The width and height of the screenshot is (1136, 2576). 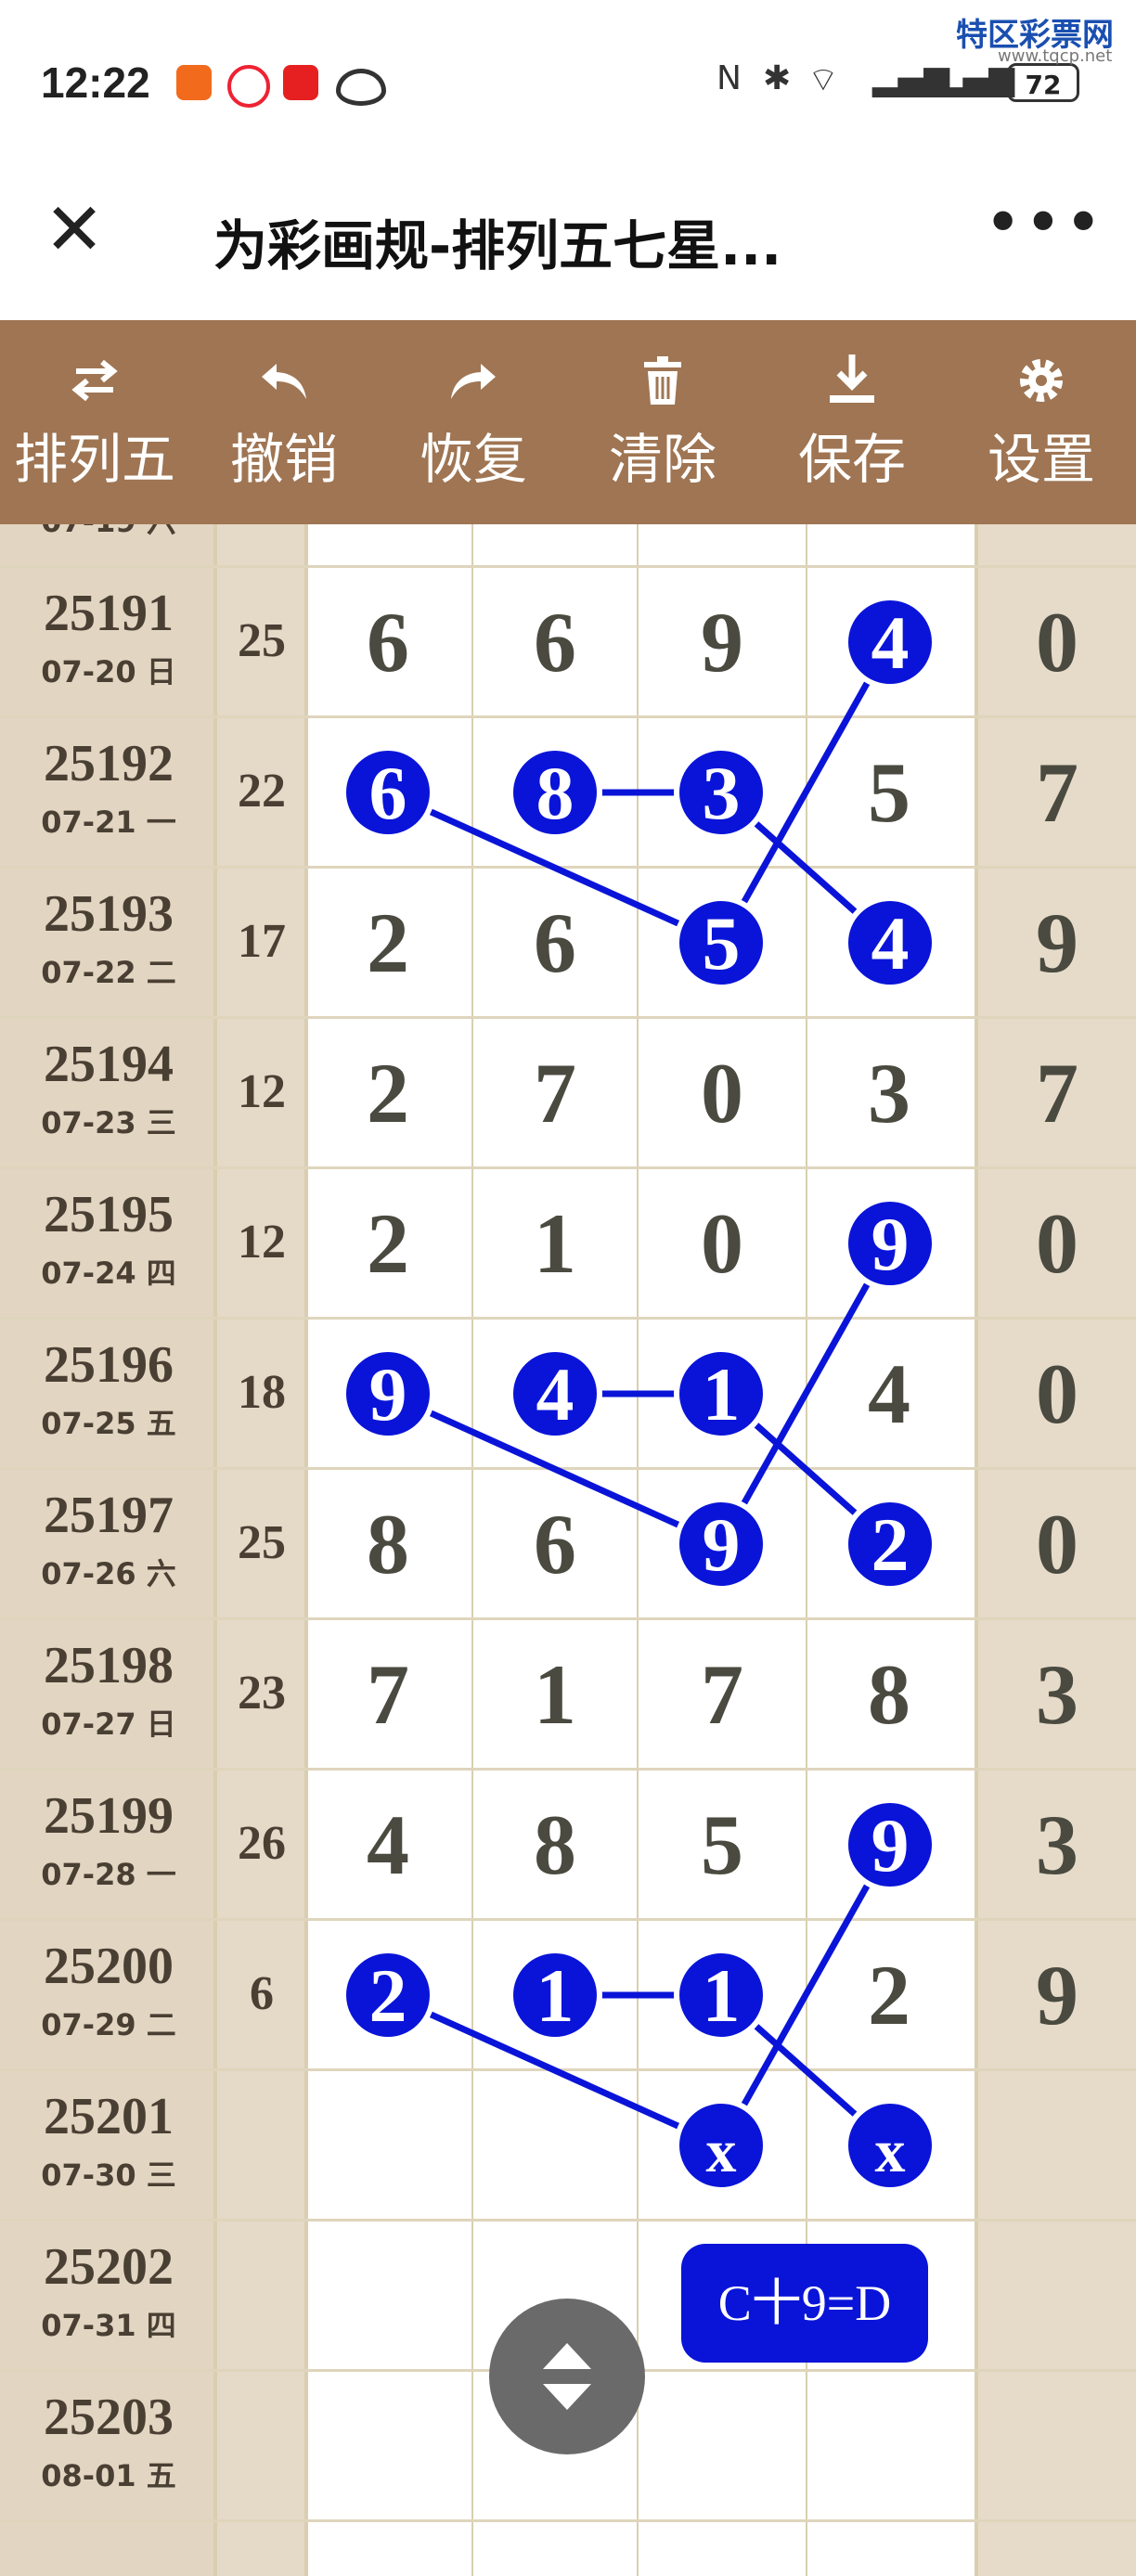 I want to click on undo-icon, so click(x=284, y=381).